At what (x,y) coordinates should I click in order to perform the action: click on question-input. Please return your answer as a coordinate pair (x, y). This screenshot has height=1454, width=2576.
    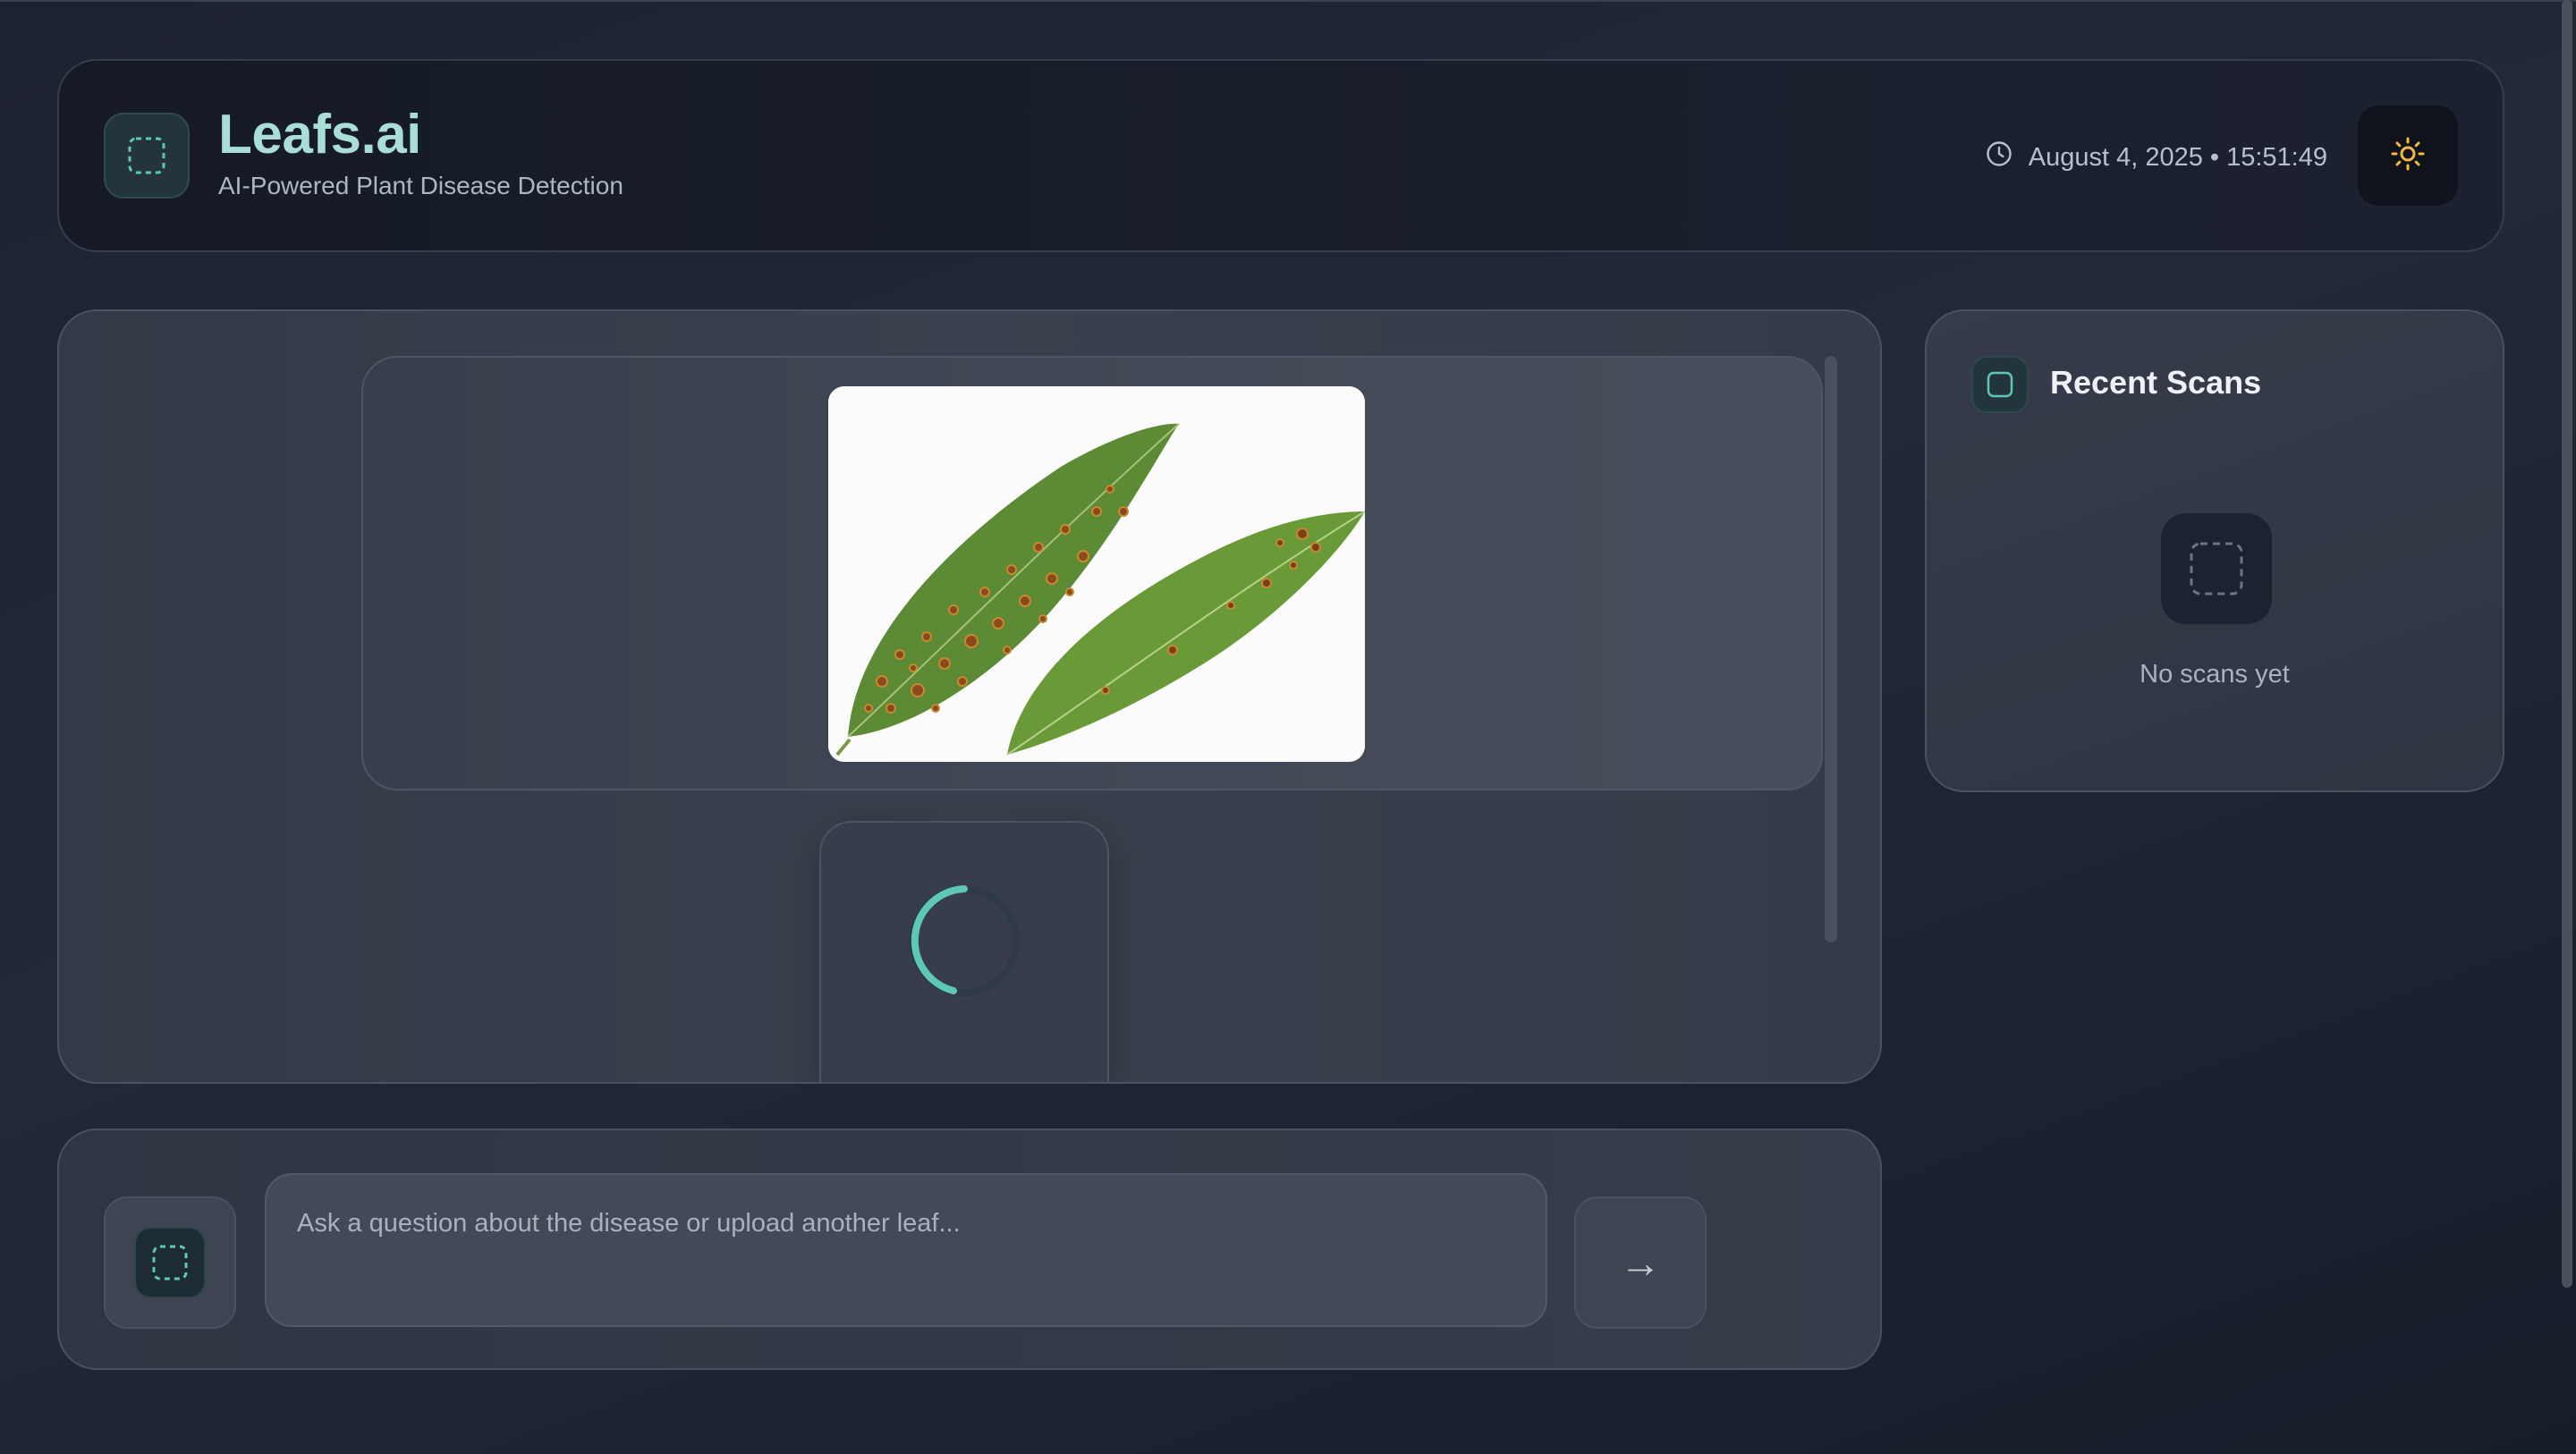
    Looking at the image, I should click on (906, 1250).